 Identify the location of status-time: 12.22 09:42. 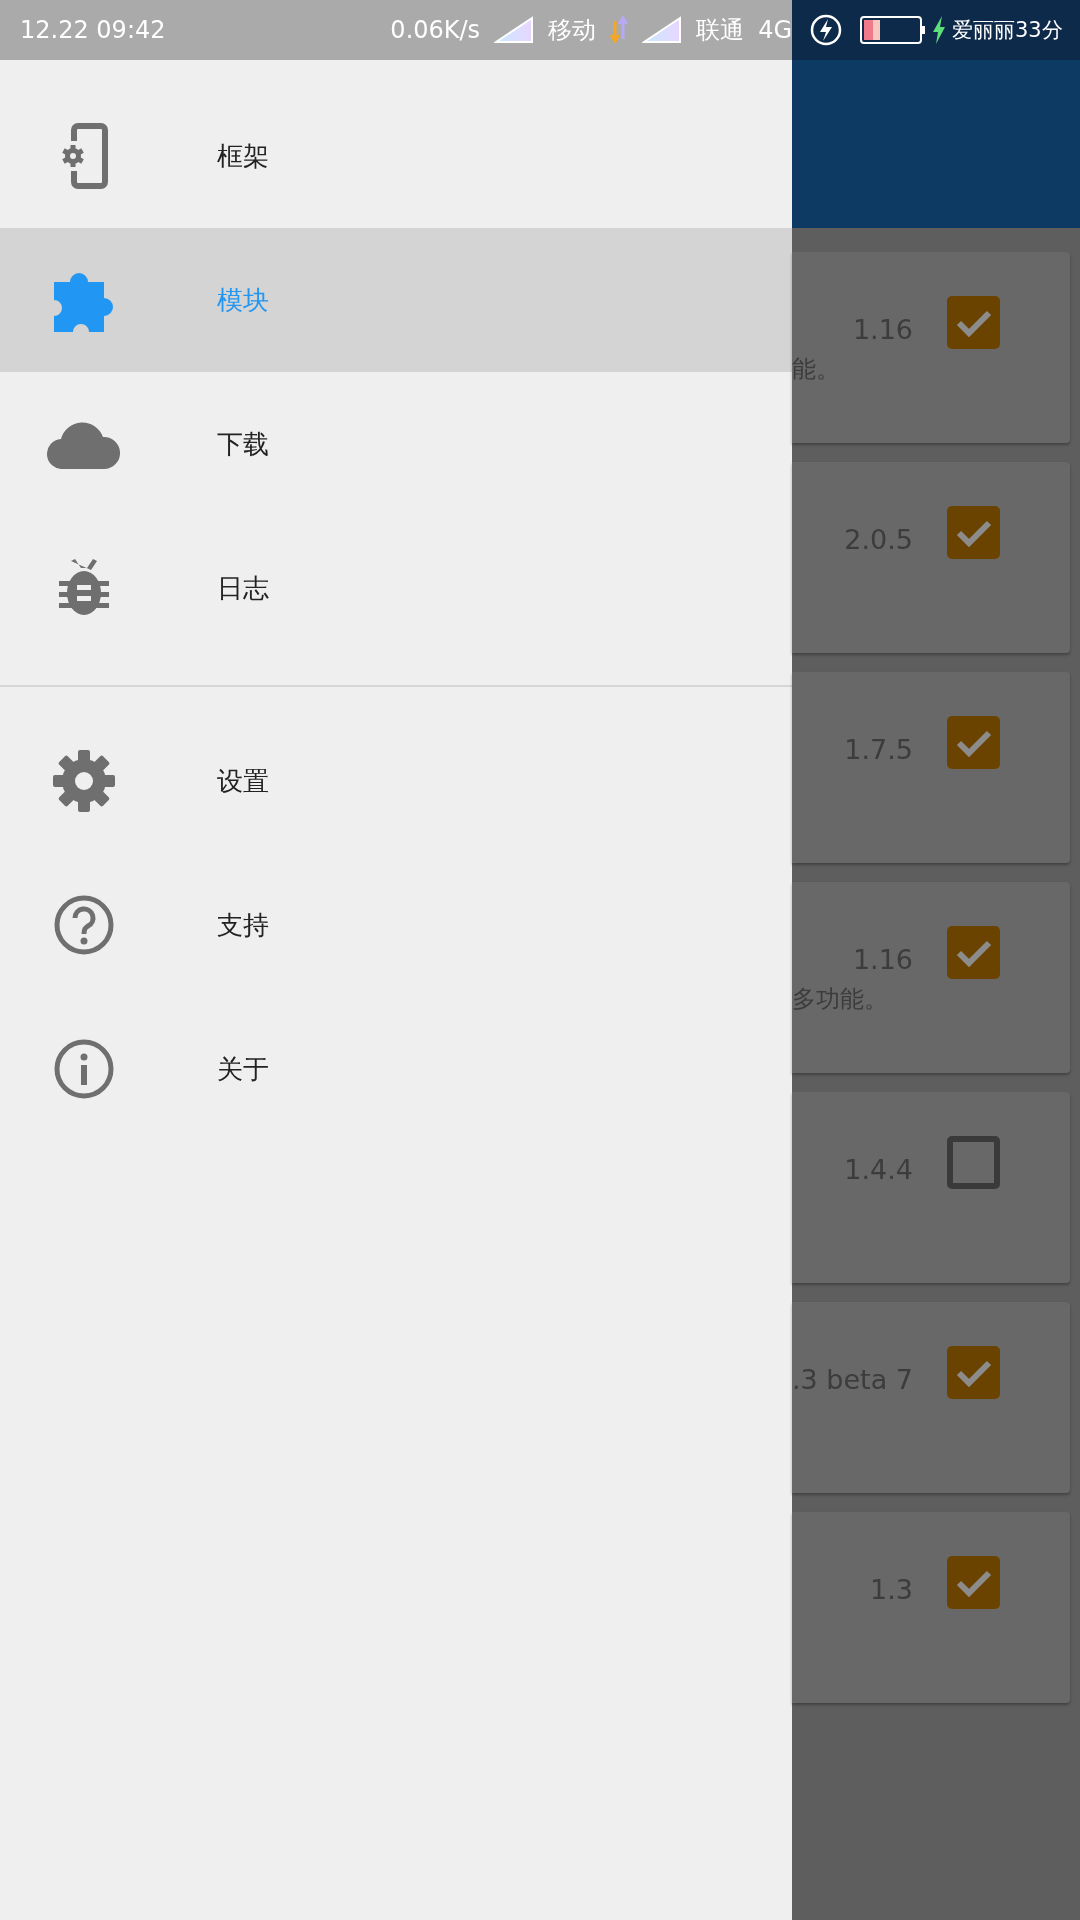
(93, 30).